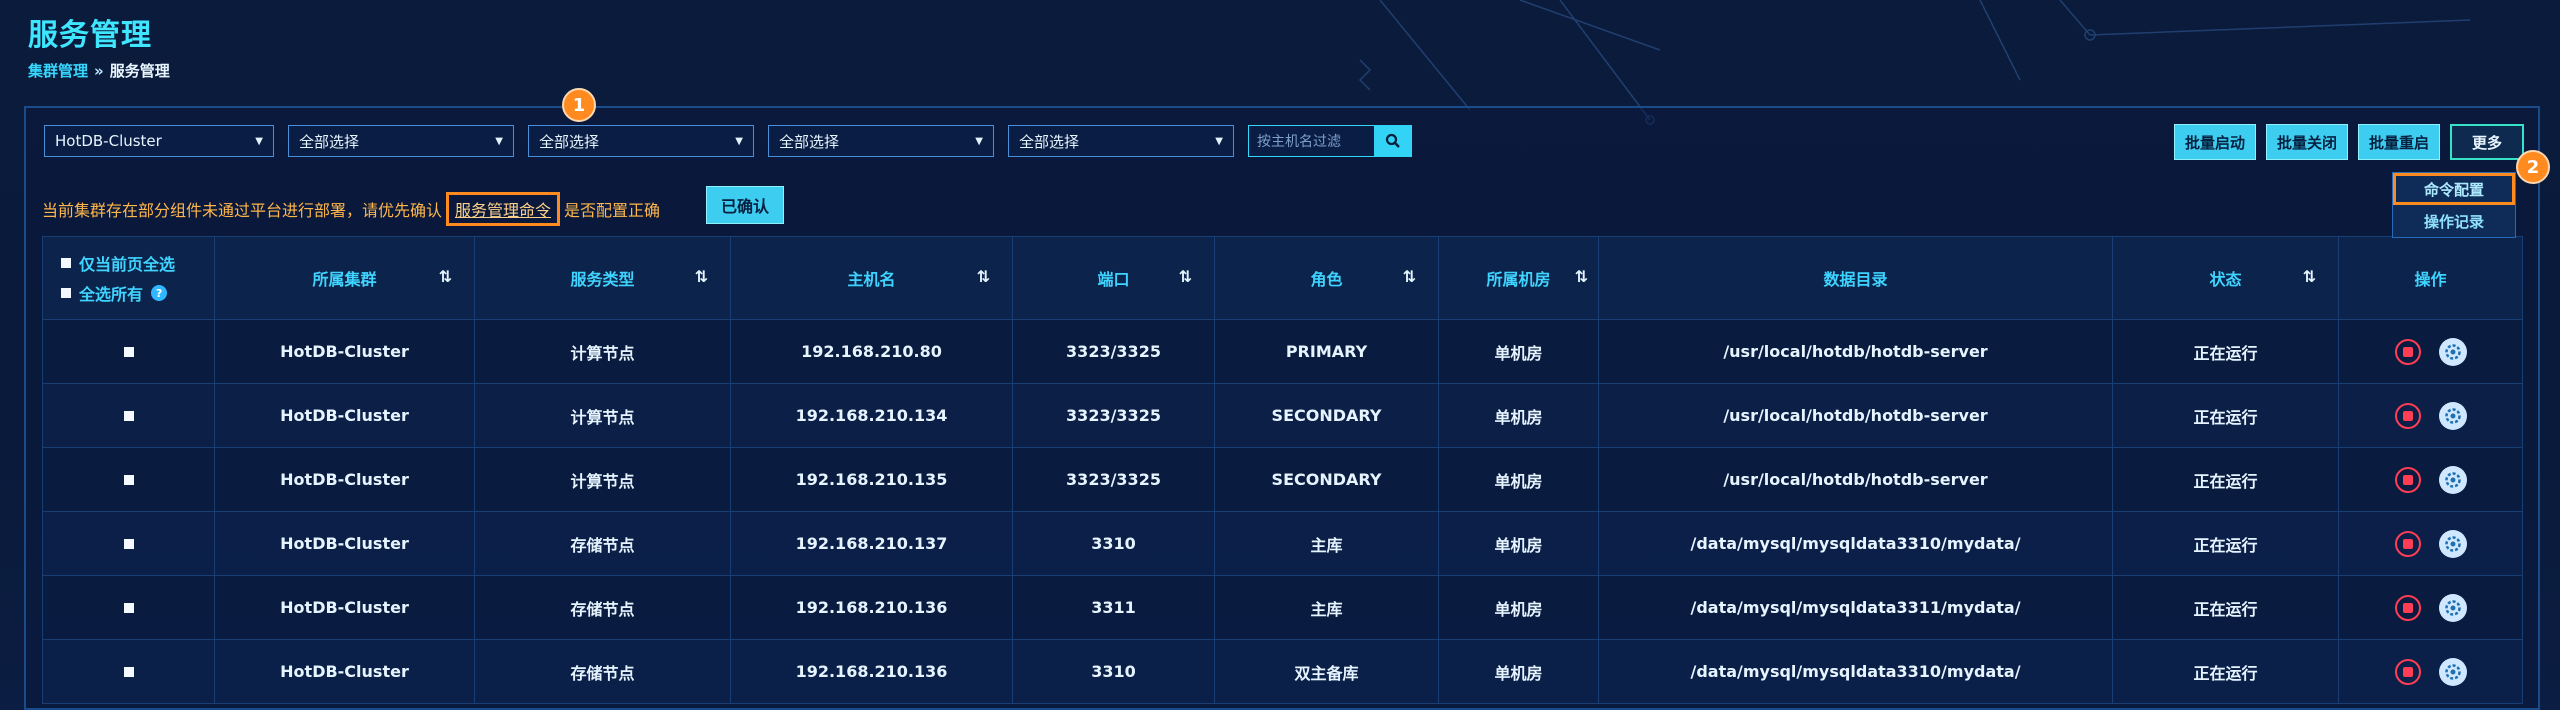  Describe the element at coordinates (108, 141) in the screenshot. I see `cluster-select-value: HotDB-Cluster` at that location.